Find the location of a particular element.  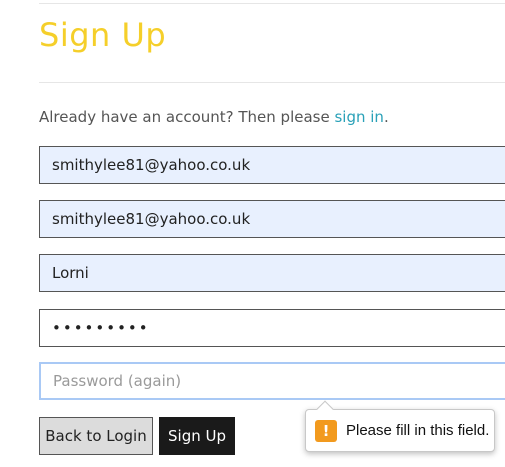

back-to-login-button: Back to Login is located at coordinates (96, 436).